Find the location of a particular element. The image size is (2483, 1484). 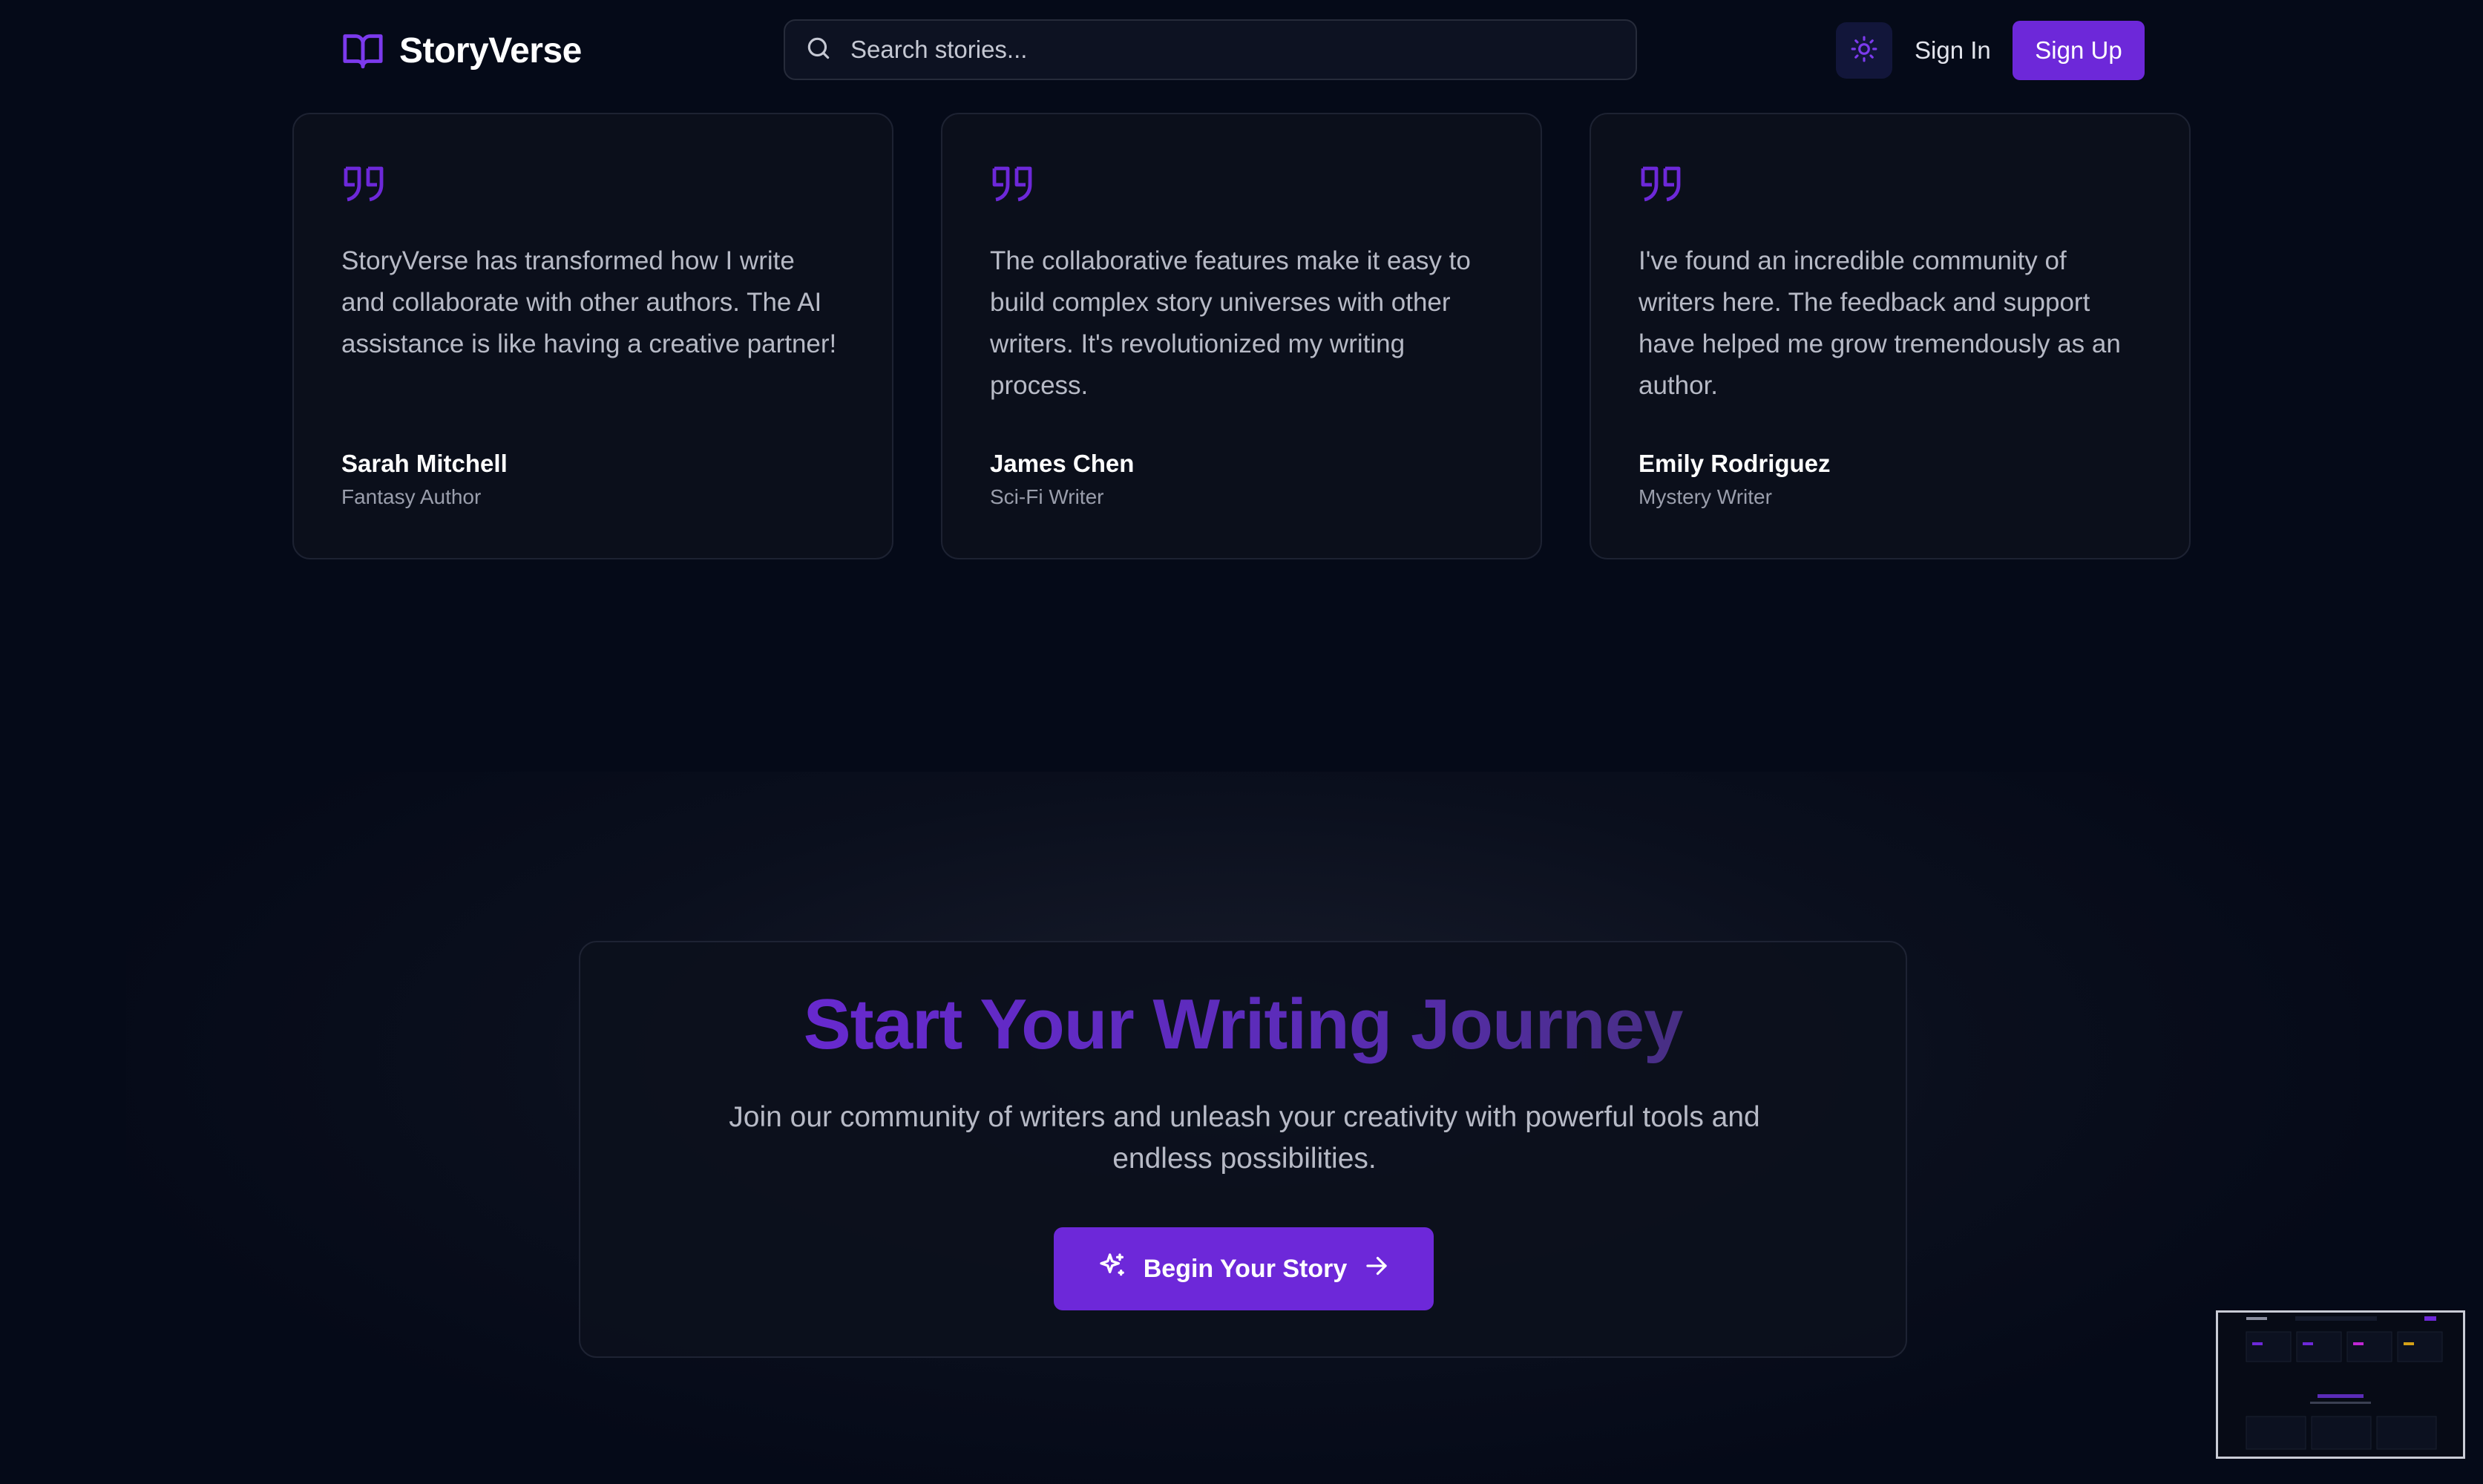

search-input is located at coordinates (1242, 50).